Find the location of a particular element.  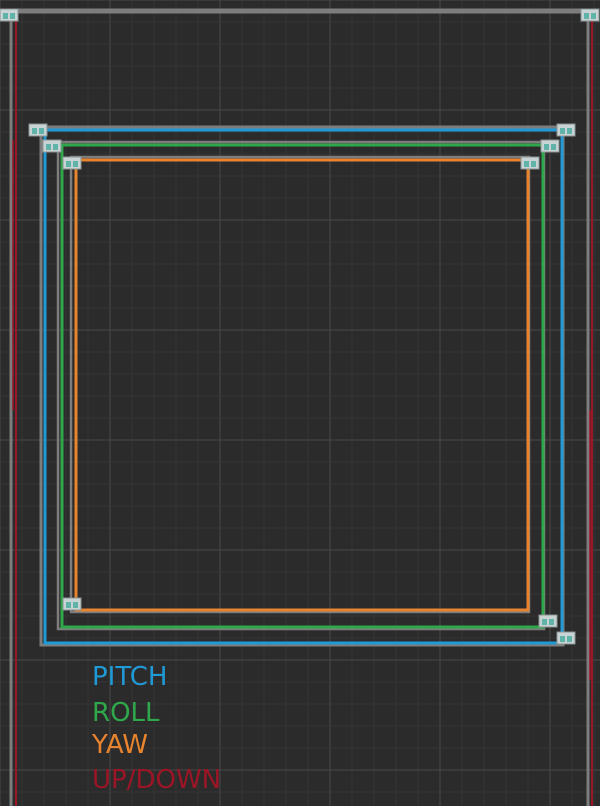

legend-pitch-label: PITCH is located at coordinates (130, 677).